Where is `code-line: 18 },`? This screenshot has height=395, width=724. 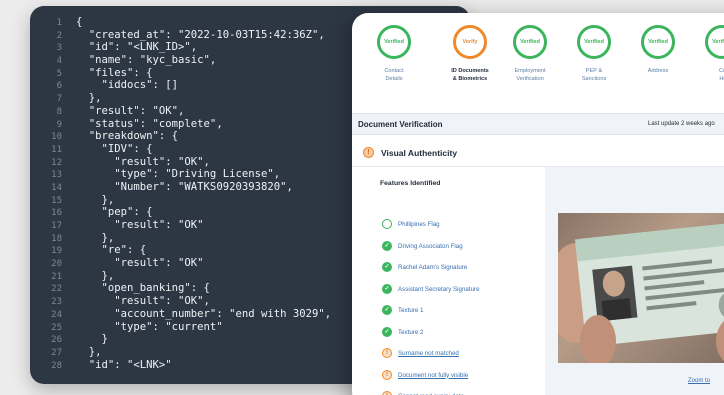
code-line: 18 }, is located at coordinates (180, 238).